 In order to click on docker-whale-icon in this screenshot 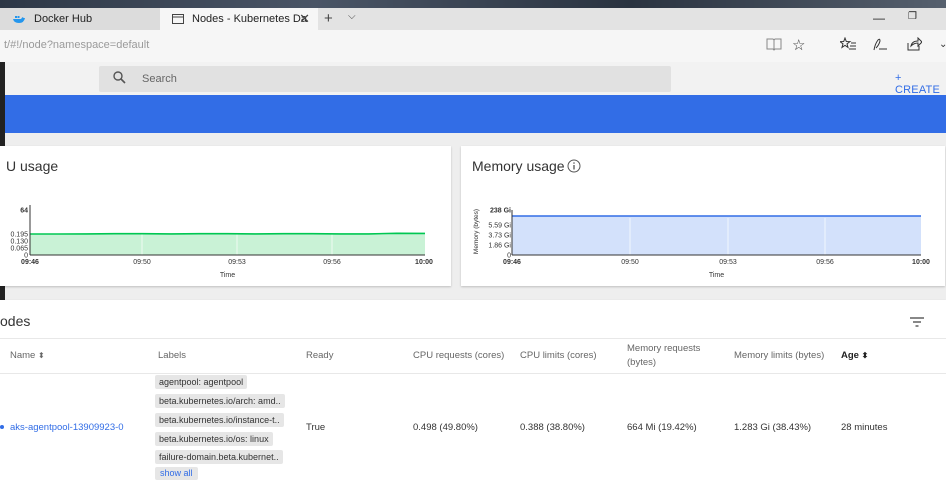, I will do `click(19, 19)`.